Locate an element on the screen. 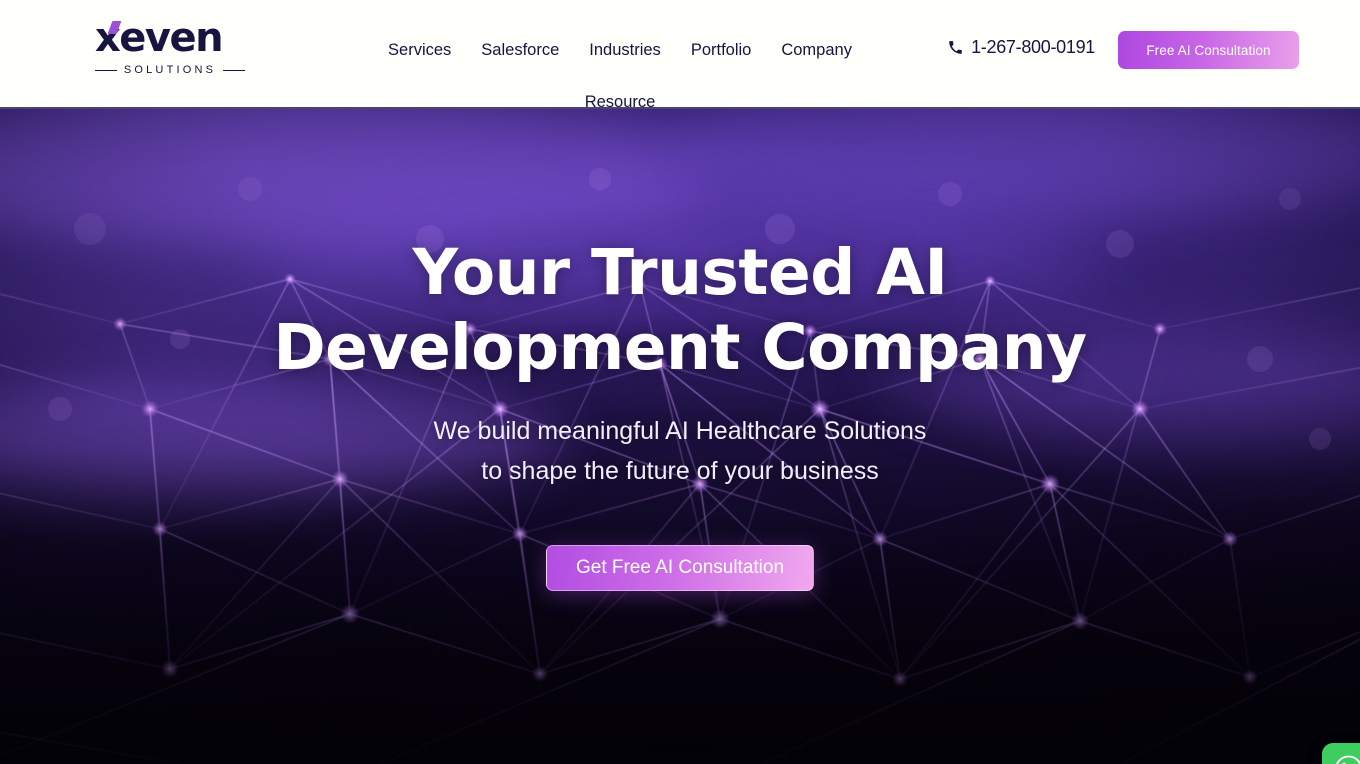 Image resolution: width=1360 pixels, height=764 pixels. whatsapp-icon is located at coordinates (1347, 759).